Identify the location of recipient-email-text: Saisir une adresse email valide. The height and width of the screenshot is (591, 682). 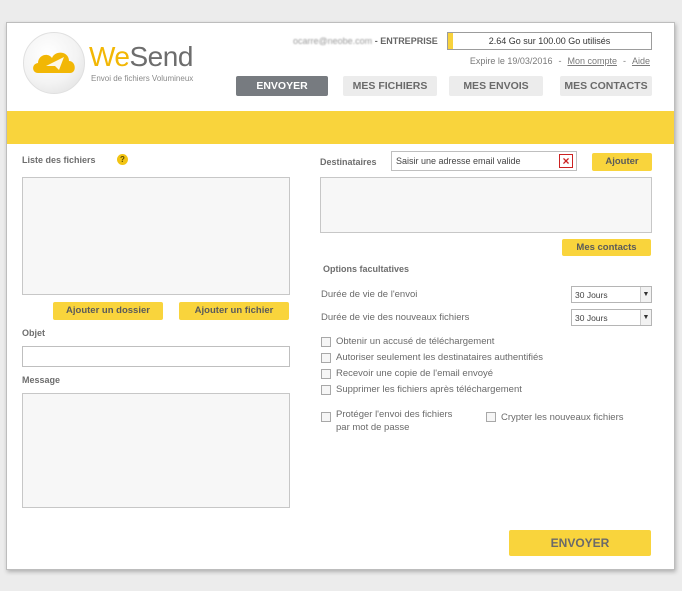
(458, 161).